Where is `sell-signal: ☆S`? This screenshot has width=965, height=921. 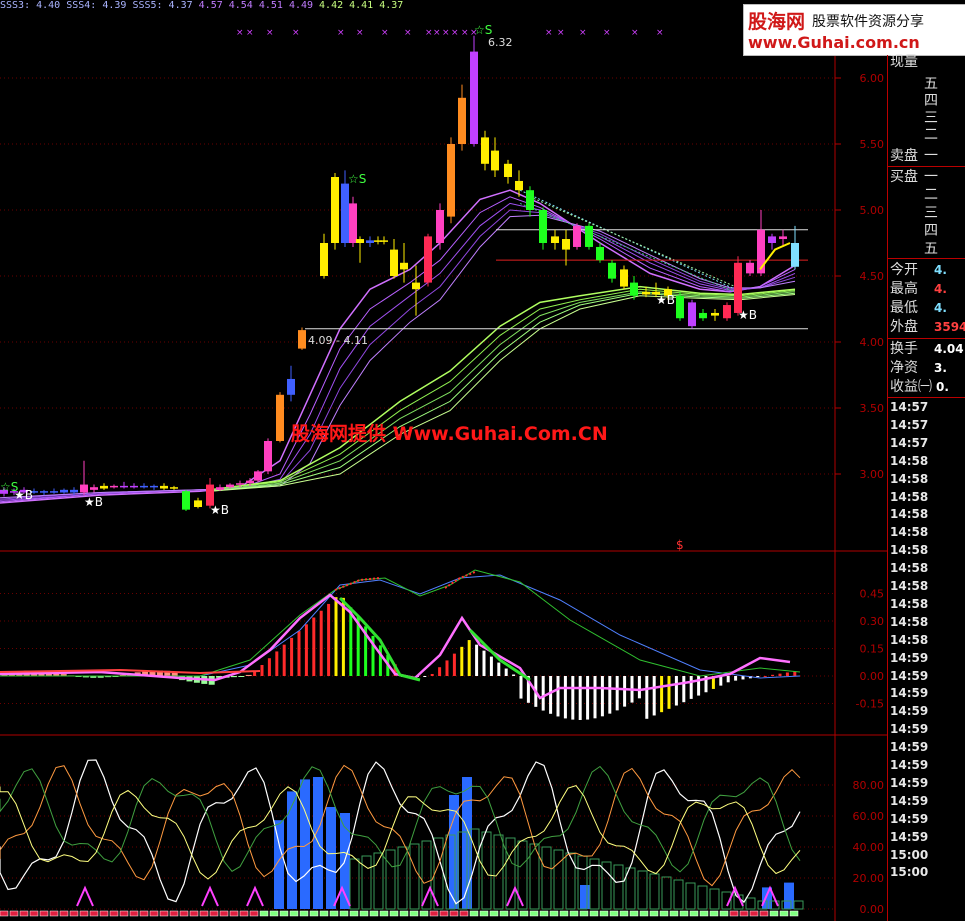
sell-signal: ☆S is located at coordinates (483, 30).